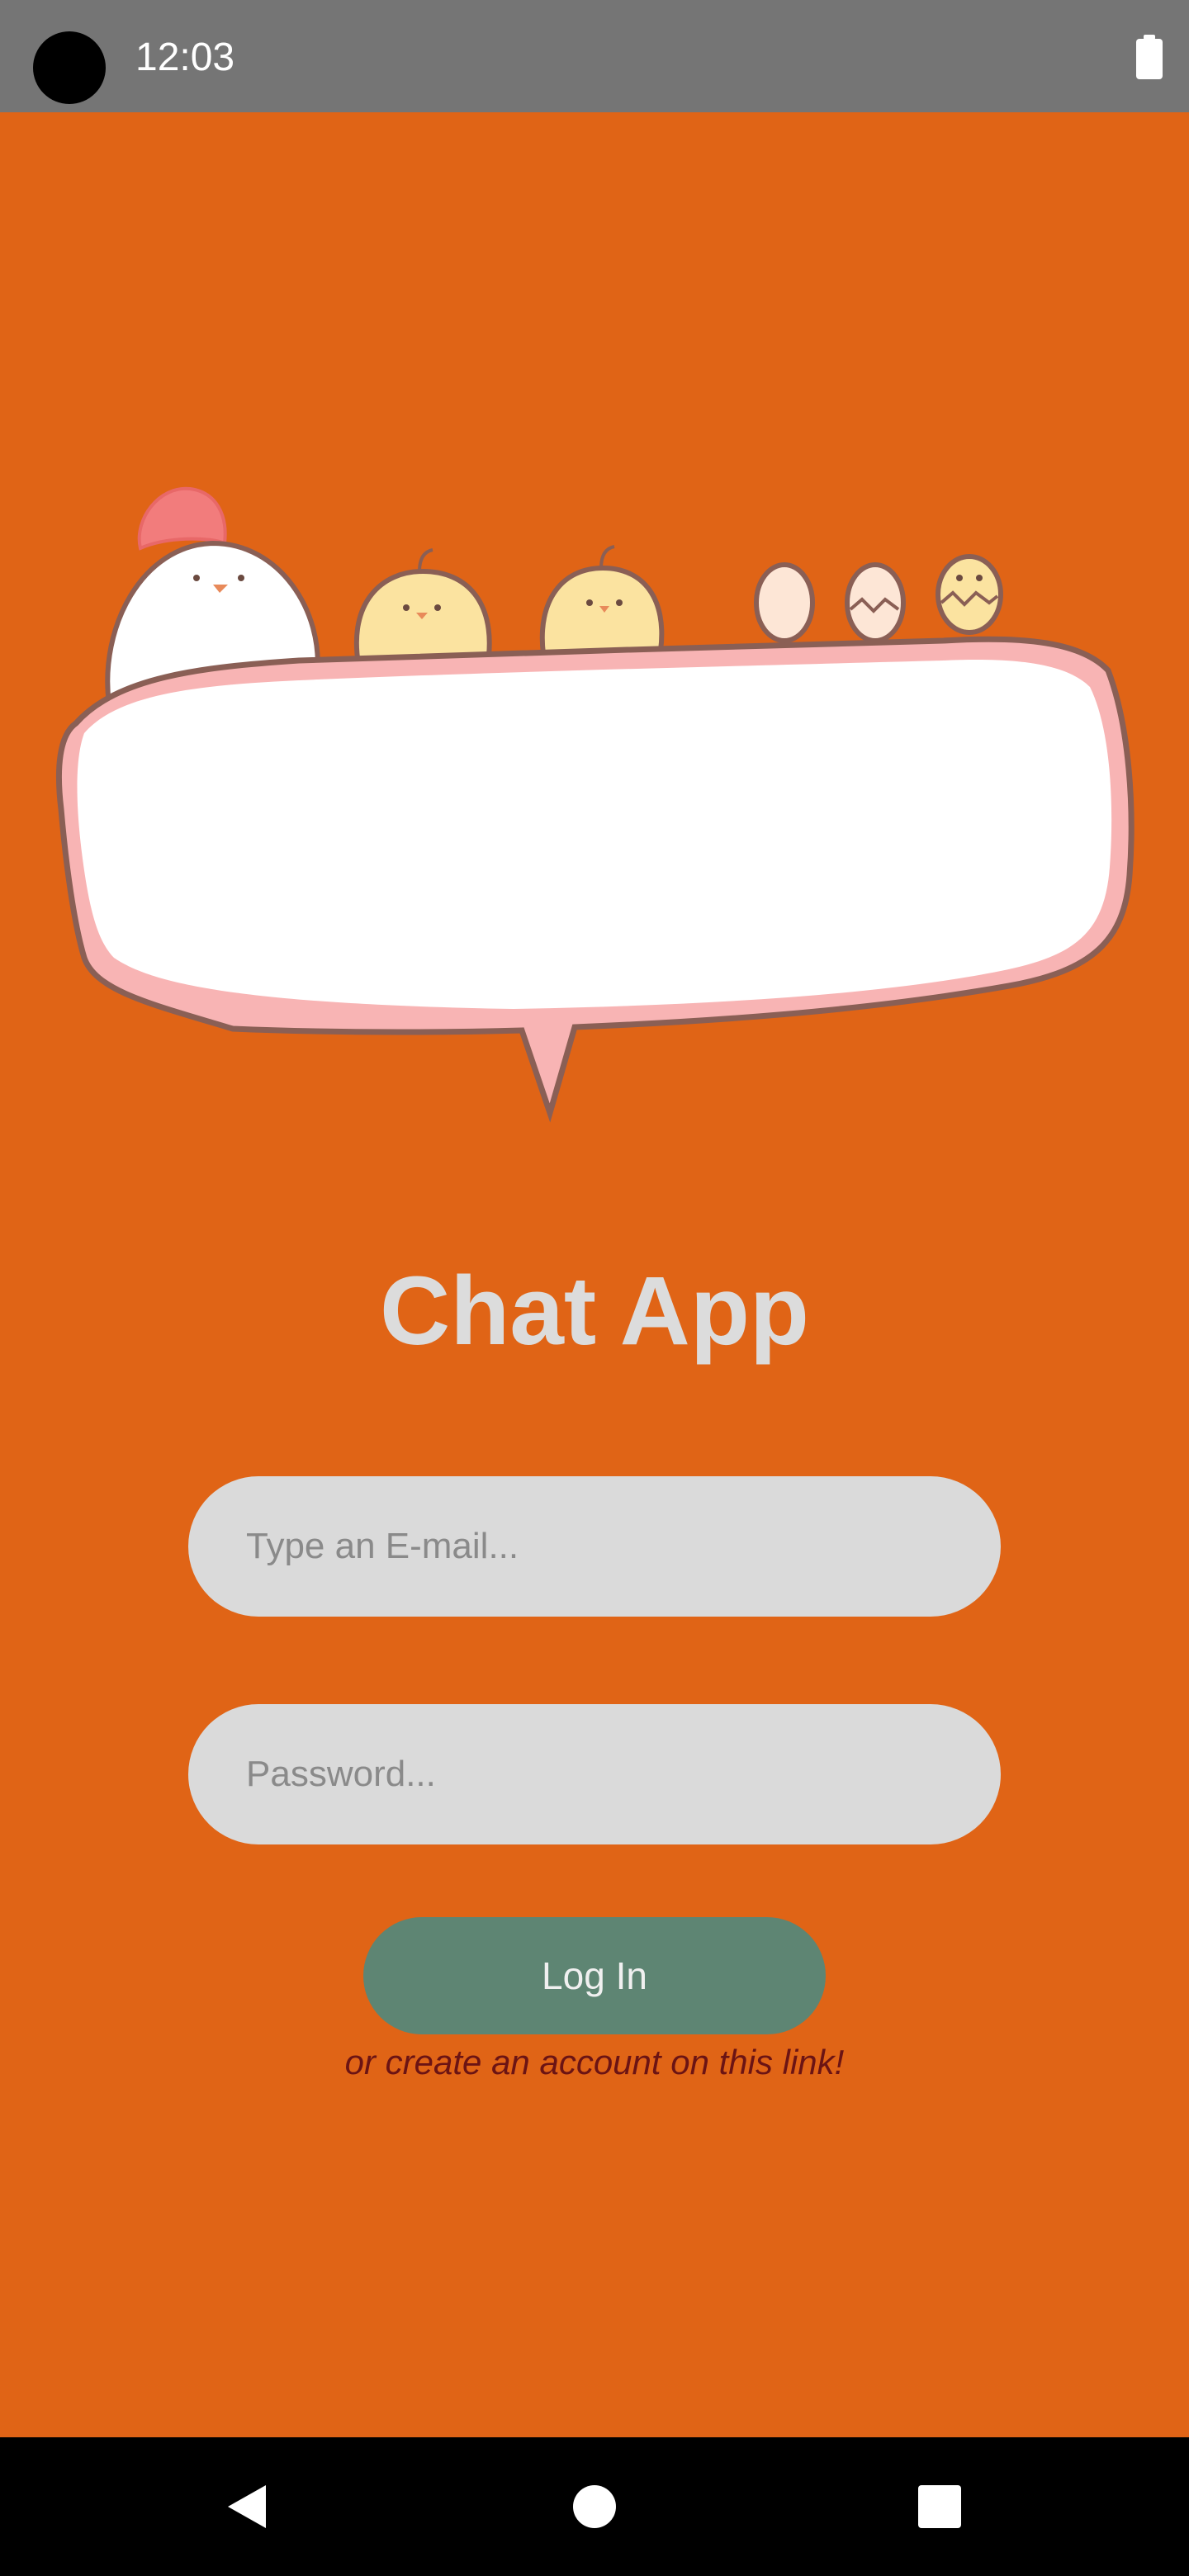 The height and width of the screenshot is (2576, 1189). I want to click on status-bar: 12:03, so click(594, 56).